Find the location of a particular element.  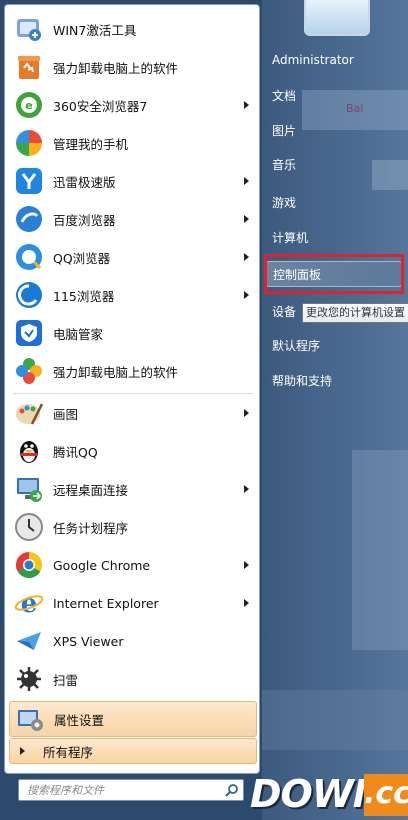

program-label: 任务计划程序 is located at coordinates (91, 528).